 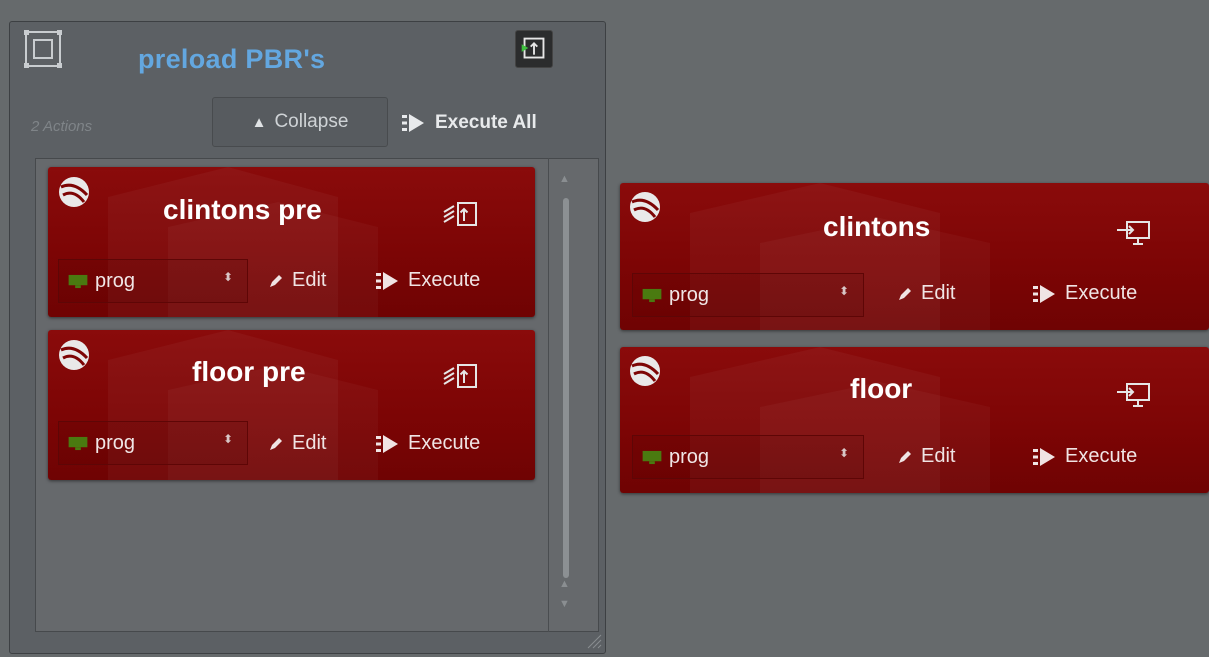 What do you see at coordinates (242, 209) in the screenshot?
I see `card-title: clintons pre` at bounding box center [242, 209].